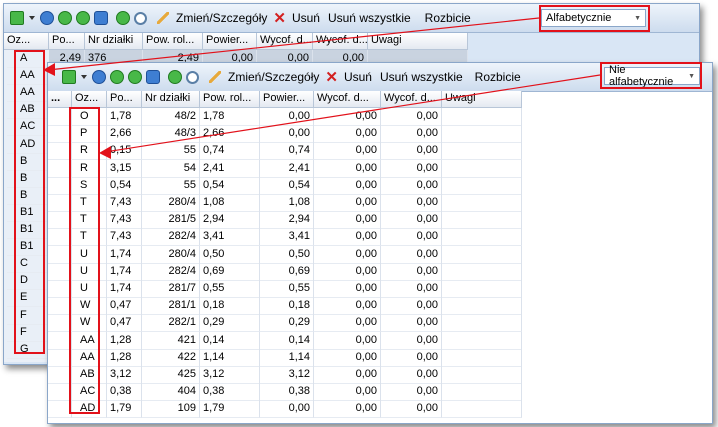 The image size is (718, 427). I want to click on arrow-front-line, so click(352, 113).